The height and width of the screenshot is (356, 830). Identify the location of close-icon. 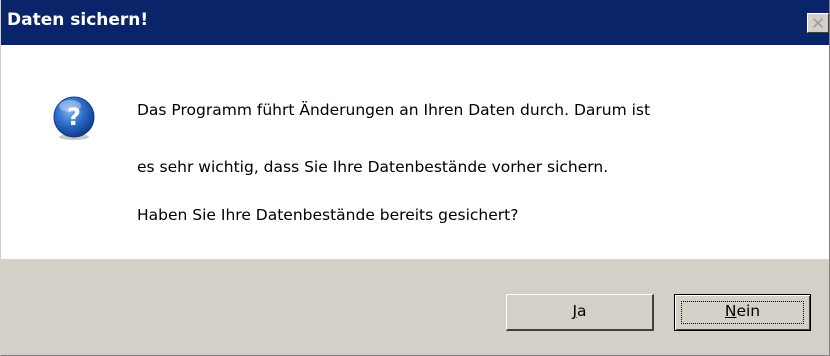
(818, 23).